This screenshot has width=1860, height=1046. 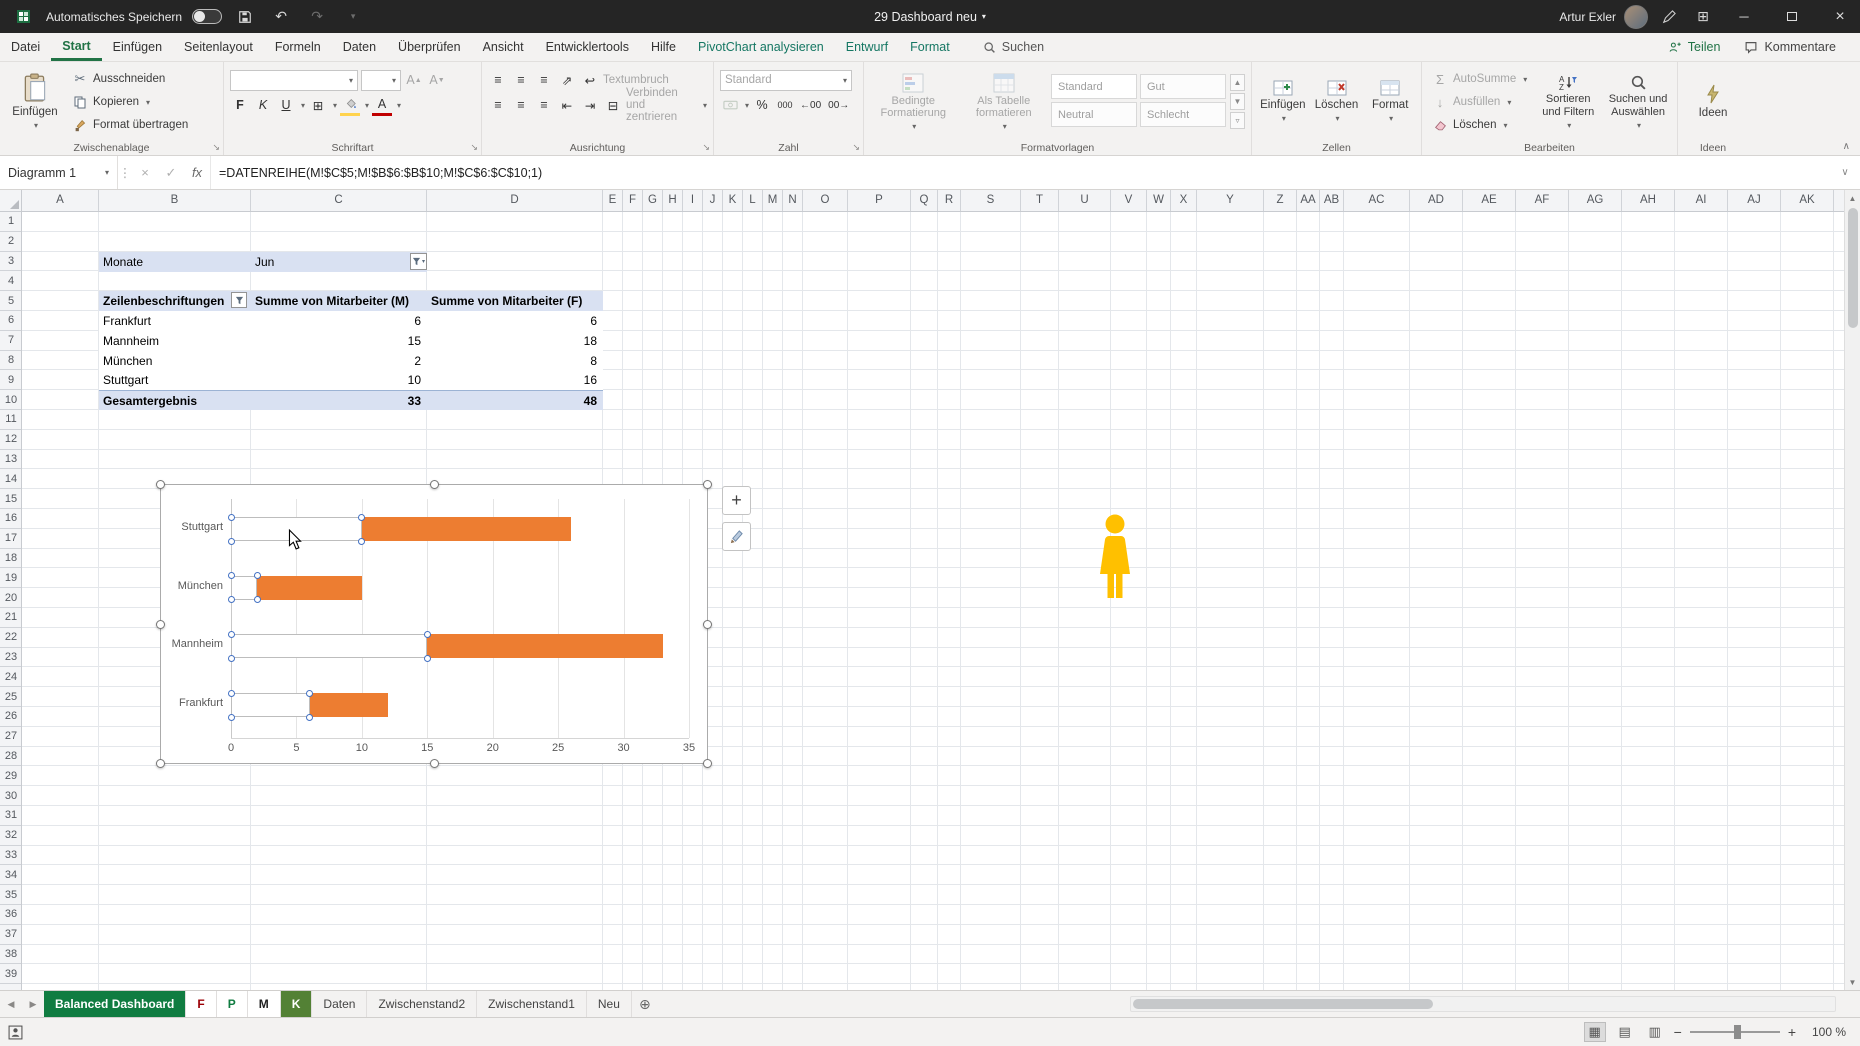 I want to click on cell-total-f: 48, so click(x=515, y=400).